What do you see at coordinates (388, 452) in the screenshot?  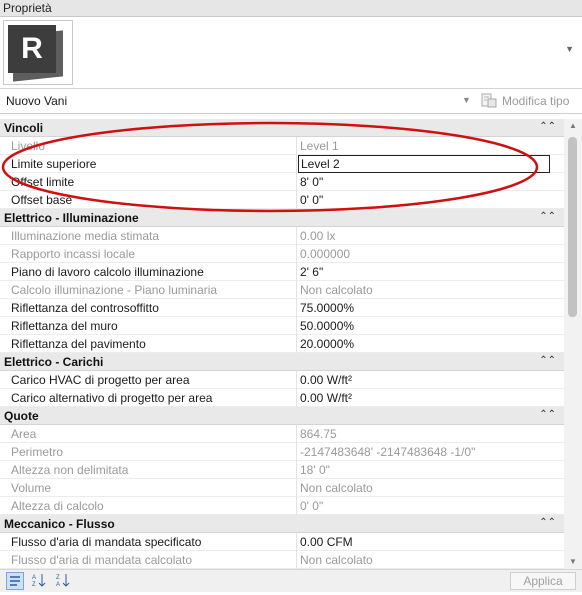 I see `property-value: -2147483648' -2147483648 -1/0"` at bounding box center [388, 452].